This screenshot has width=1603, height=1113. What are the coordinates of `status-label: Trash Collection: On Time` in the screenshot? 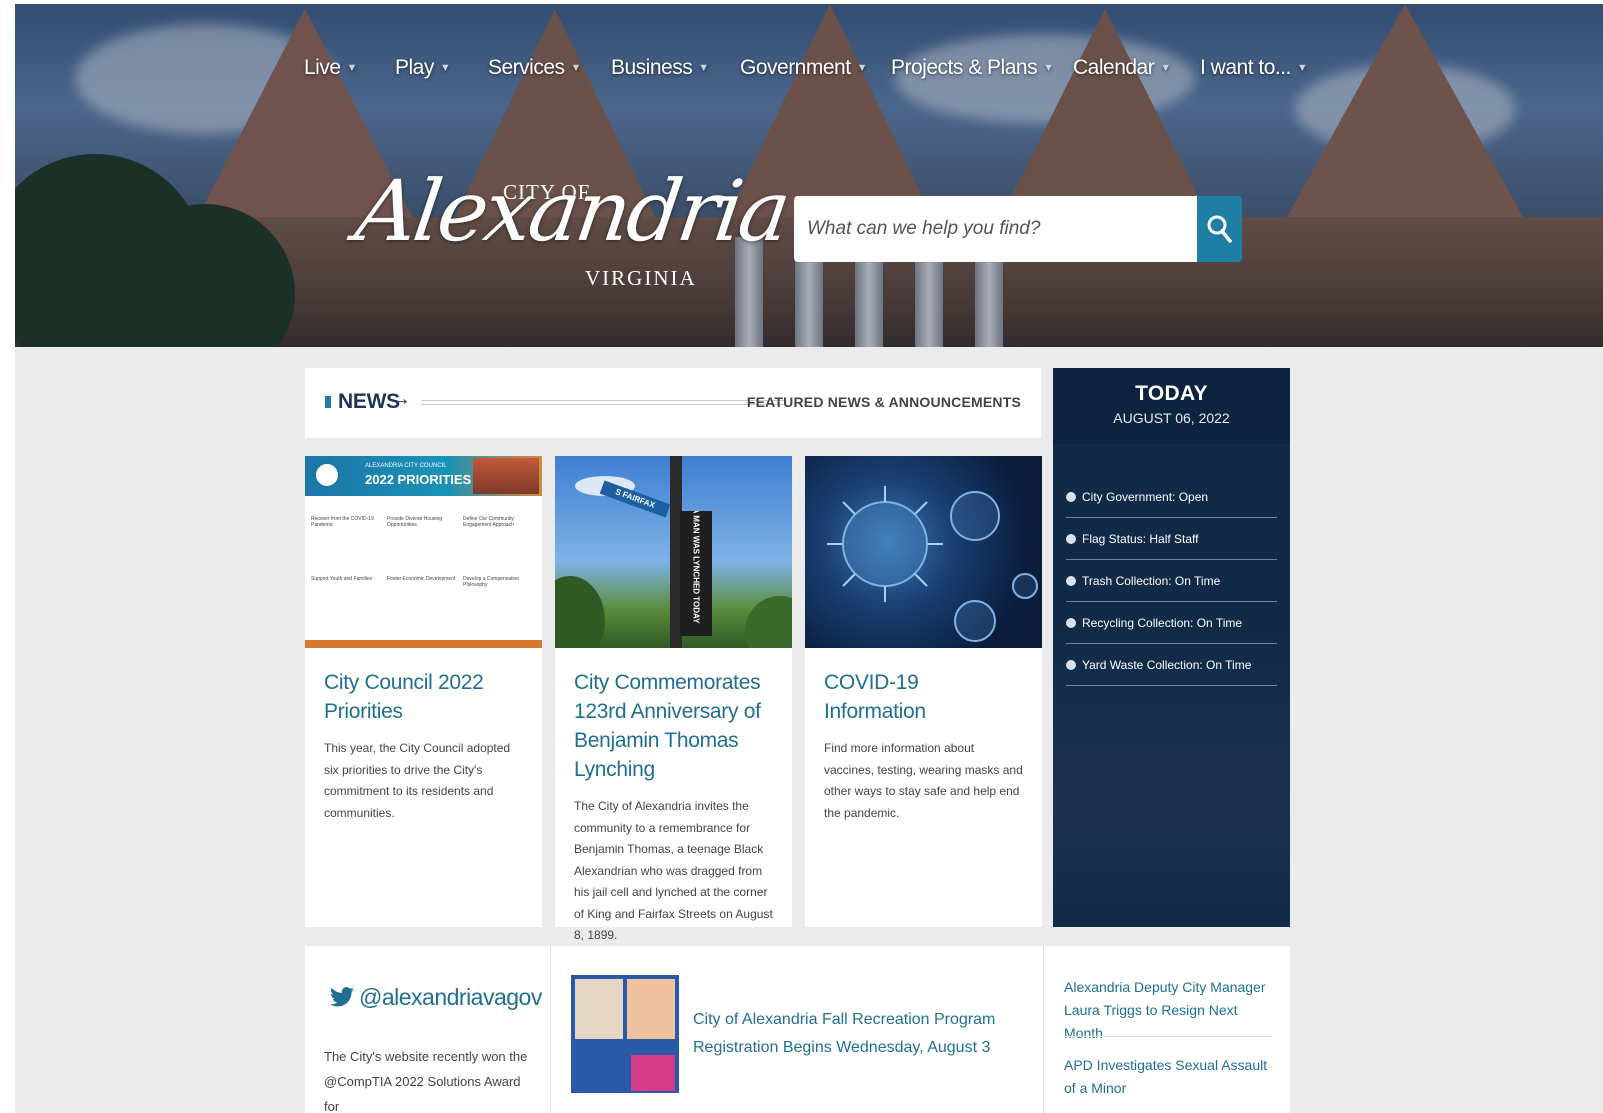 It's located at (1151, 580).